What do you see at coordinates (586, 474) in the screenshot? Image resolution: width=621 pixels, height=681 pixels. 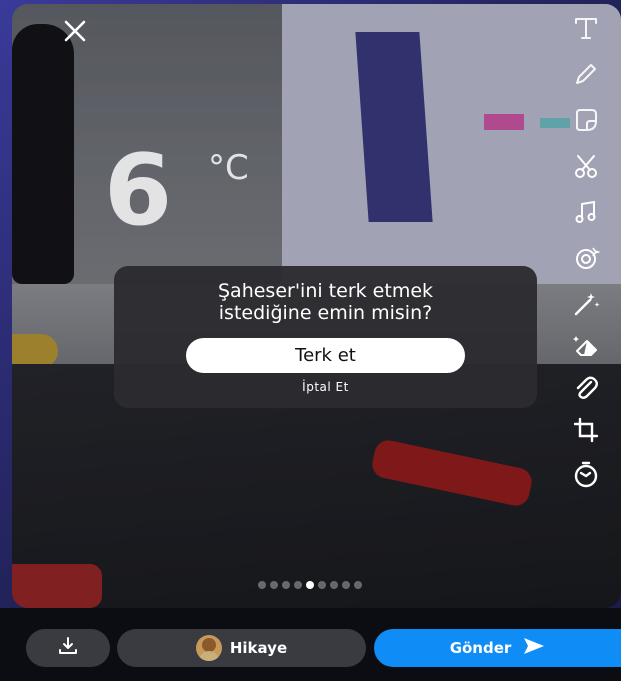 I see `timer-icon` at bounding box center [586, 474].